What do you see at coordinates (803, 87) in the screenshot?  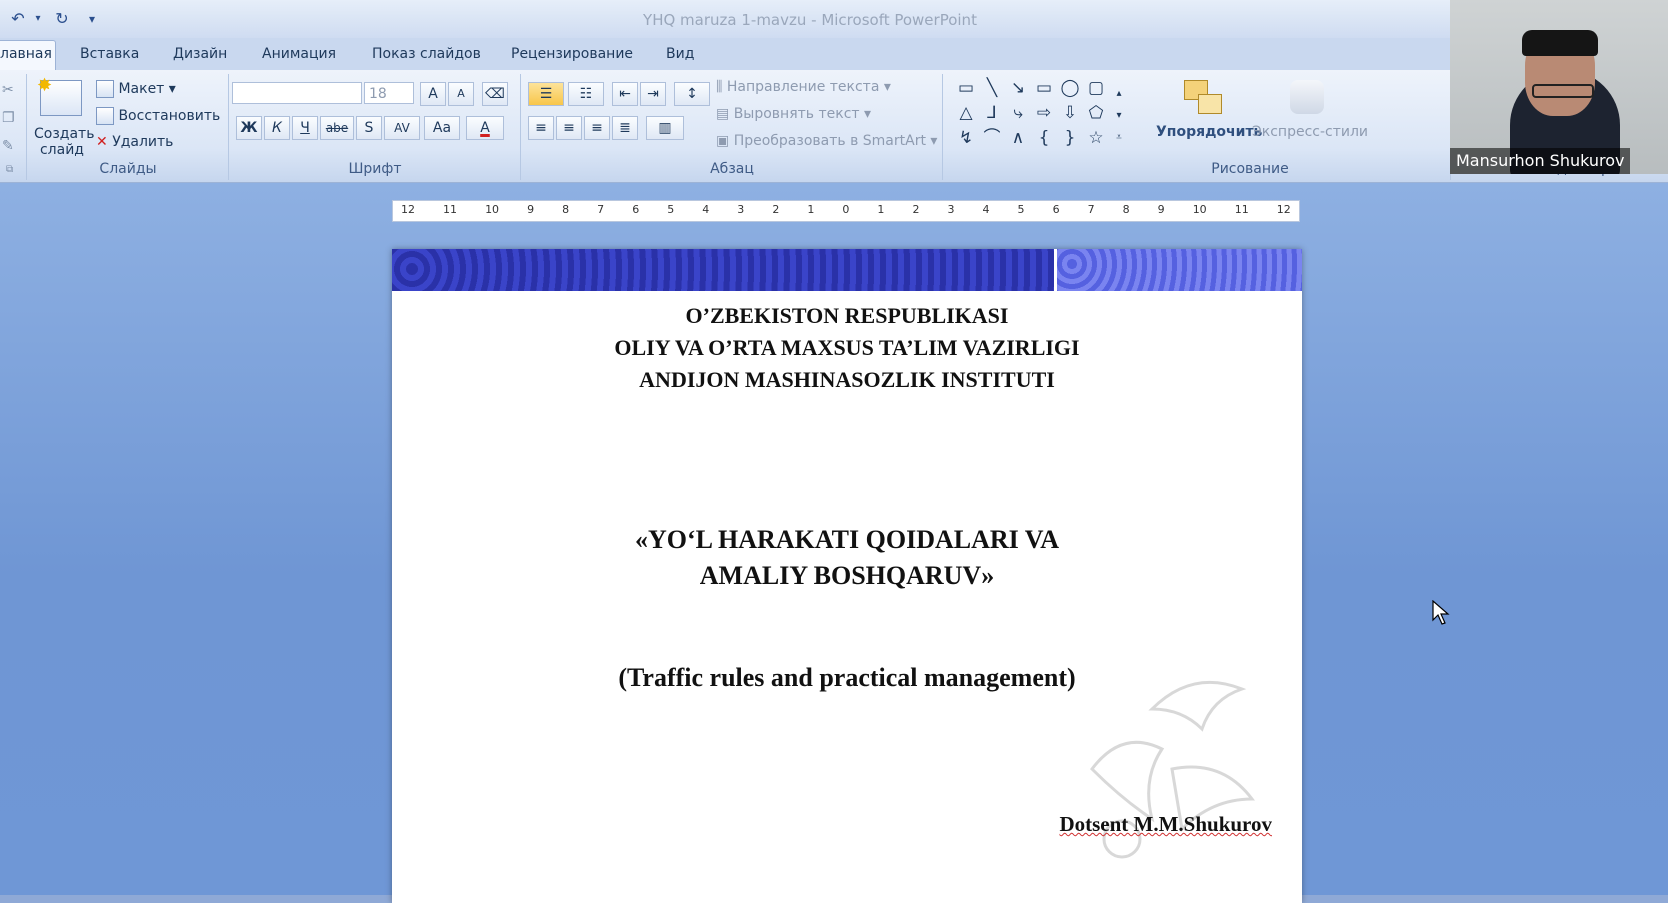 I see `text-direction-button: ⫼ Направление текста ▾` at bounding box center [803, 87].